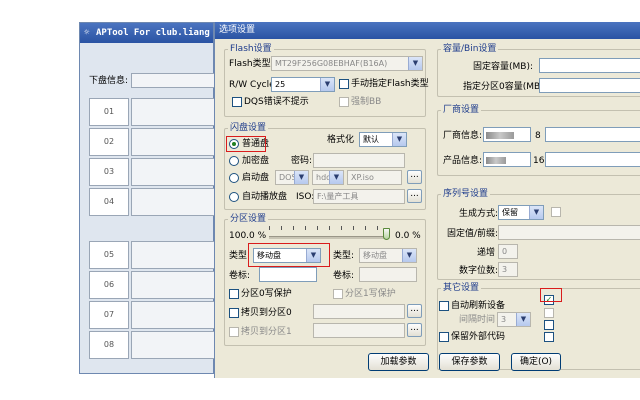 This screenshot has height=400, width=640. Describe the element at coordinates (266, 313) in the screenshot. I see `copy-to-partition0-label: 拷贝到分区0` at that location.